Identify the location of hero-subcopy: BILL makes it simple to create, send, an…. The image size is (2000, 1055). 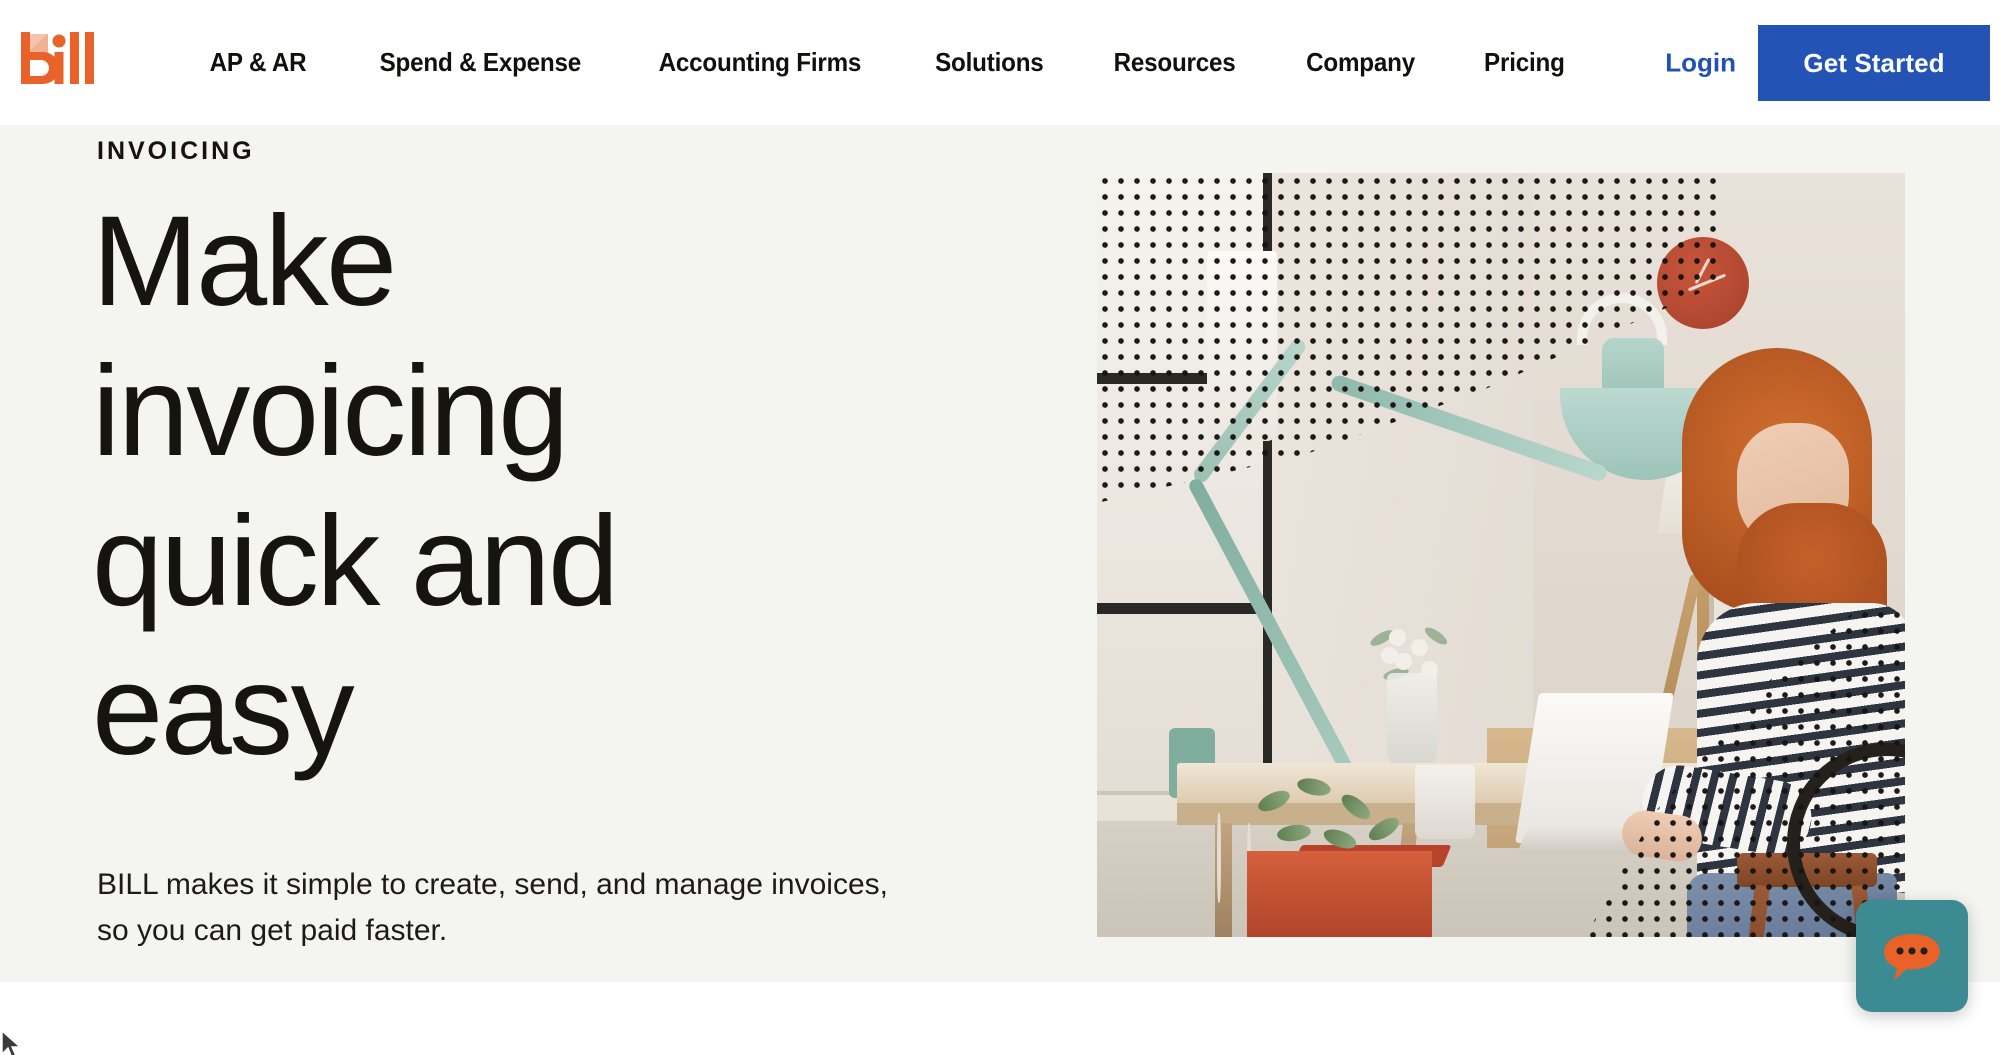
(492, 907).